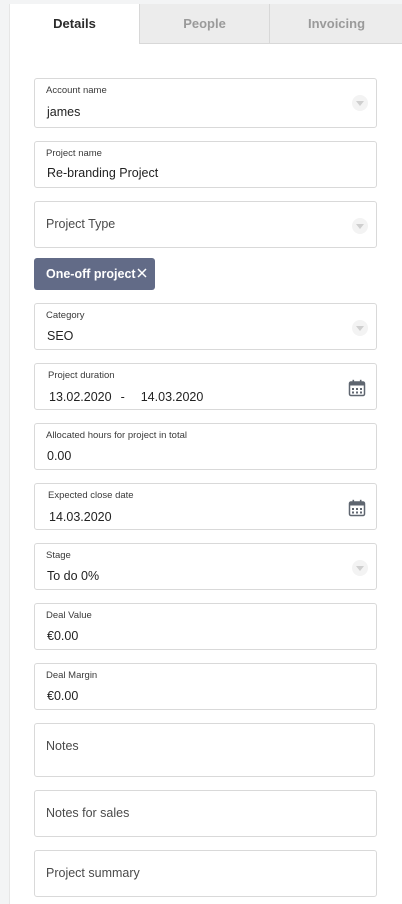  What do you see at coordinates (64, 112) in the screenshot?
I see `account-name-value: james` at bounding box center [64, 112].